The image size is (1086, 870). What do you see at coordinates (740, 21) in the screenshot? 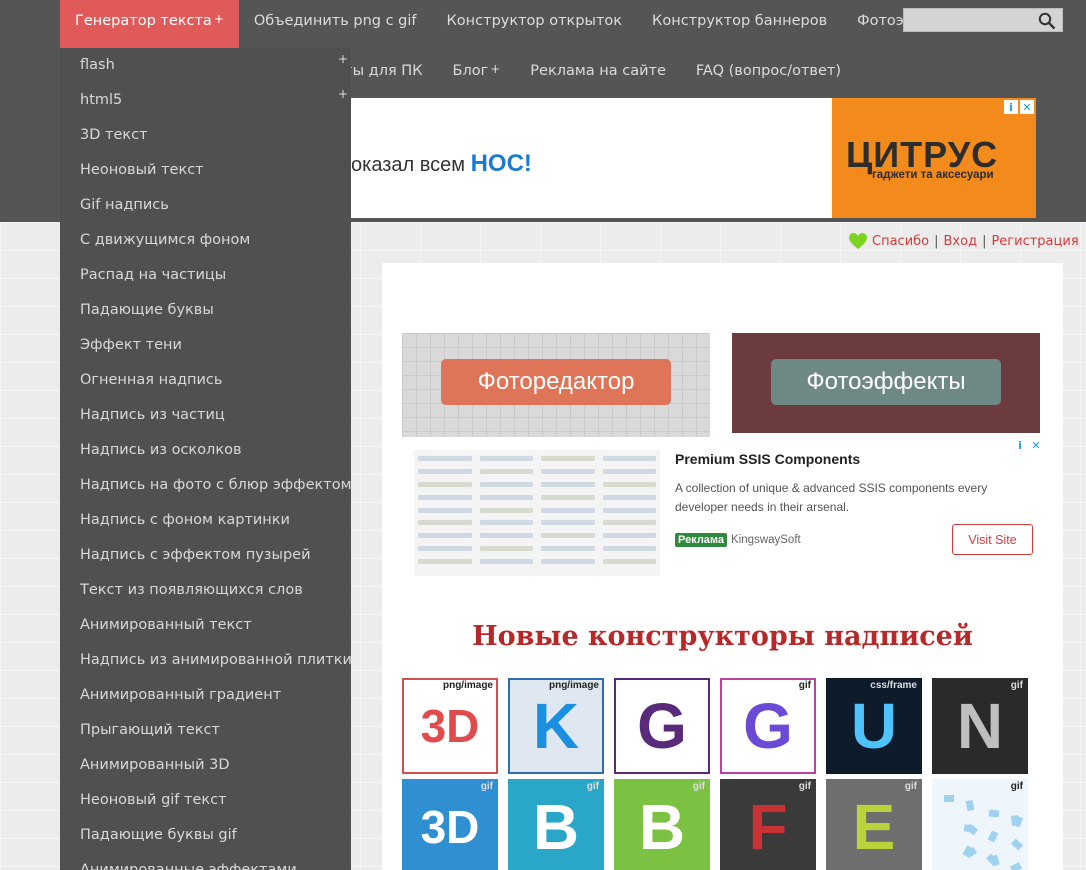
I see `nav-label: Конструктор баннеров` at bounding box center [740, 21].